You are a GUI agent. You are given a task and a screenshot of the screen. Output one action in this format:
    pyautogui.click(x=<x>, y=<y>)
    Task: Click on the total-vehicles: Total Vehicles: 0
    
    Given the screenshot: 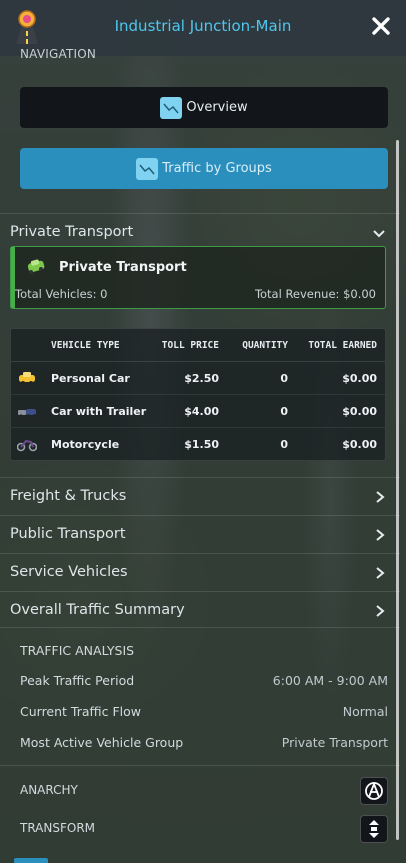 What is the action you would take?
    pyautogui.click(x=61, y=294)
    